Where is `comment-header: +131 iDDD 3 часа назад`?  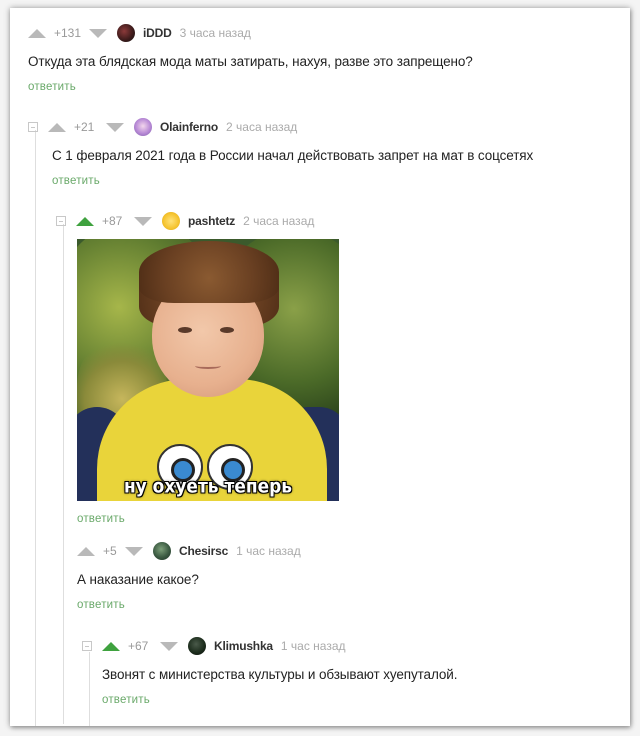 comment-header: +131 iDDD 3 часа назад is located at coordinates (323, 33).